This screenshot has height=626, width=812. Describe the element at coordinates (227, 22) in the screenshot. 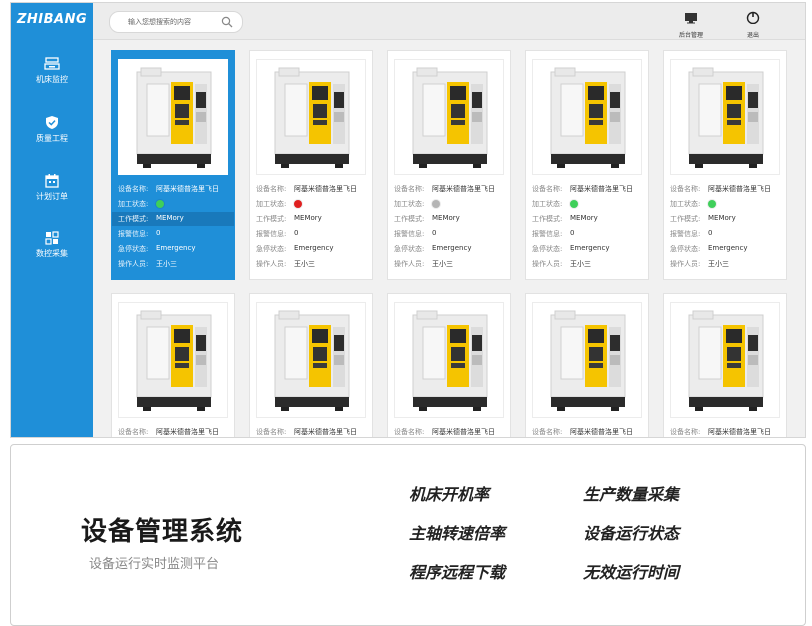

I see `search-icon` at that location.